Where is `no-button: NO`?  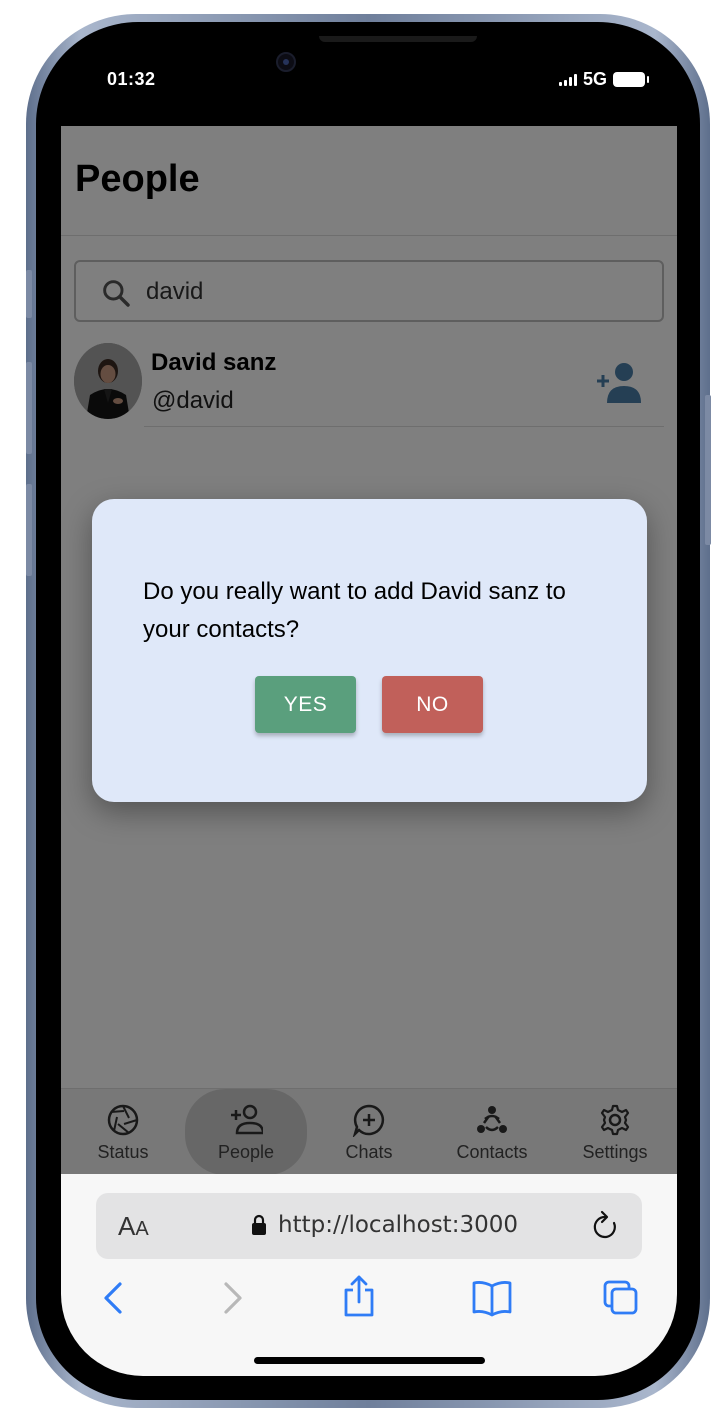
no-button: NO is located at coordinates (432, 704).